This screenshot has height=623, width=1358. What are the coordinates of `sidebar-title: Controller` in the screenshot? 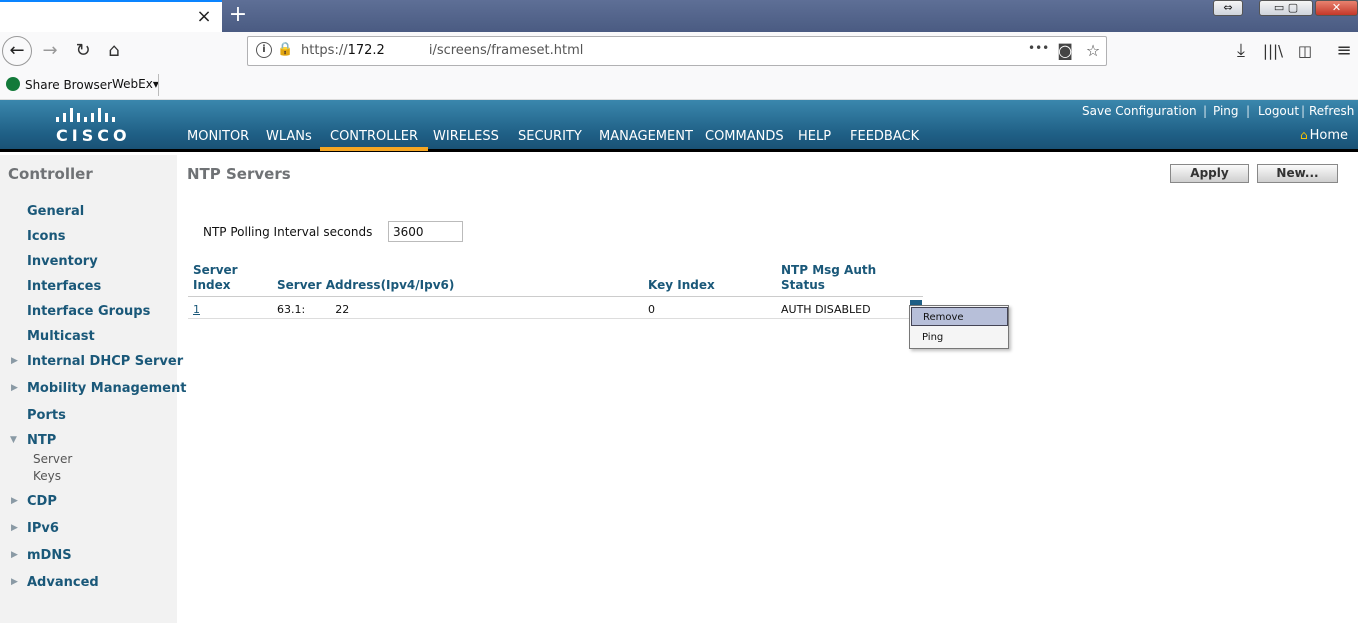 It's located at (50, 174).